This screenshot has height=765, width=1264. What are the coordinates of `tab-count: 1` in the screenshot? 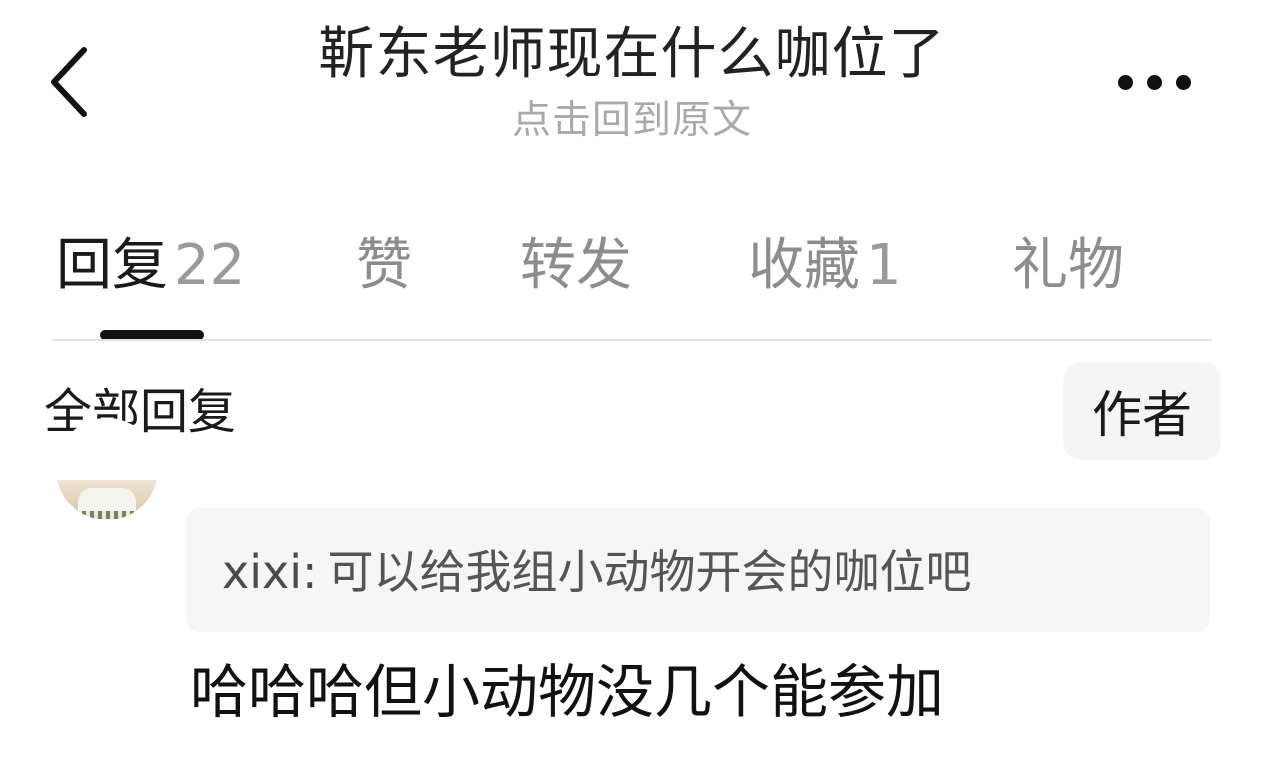 It's located at (884, 265).